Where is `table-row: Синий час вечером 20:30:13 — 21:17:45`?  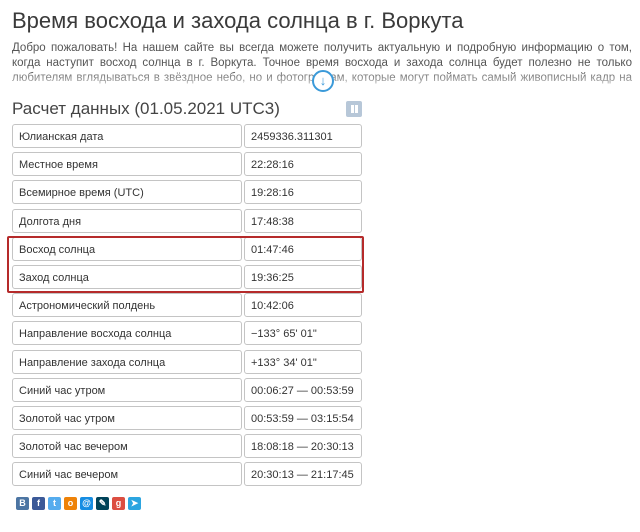
table-row: Синий час вечером 20:30:13 — 21:17:45 is located at coordinates (187, 474).